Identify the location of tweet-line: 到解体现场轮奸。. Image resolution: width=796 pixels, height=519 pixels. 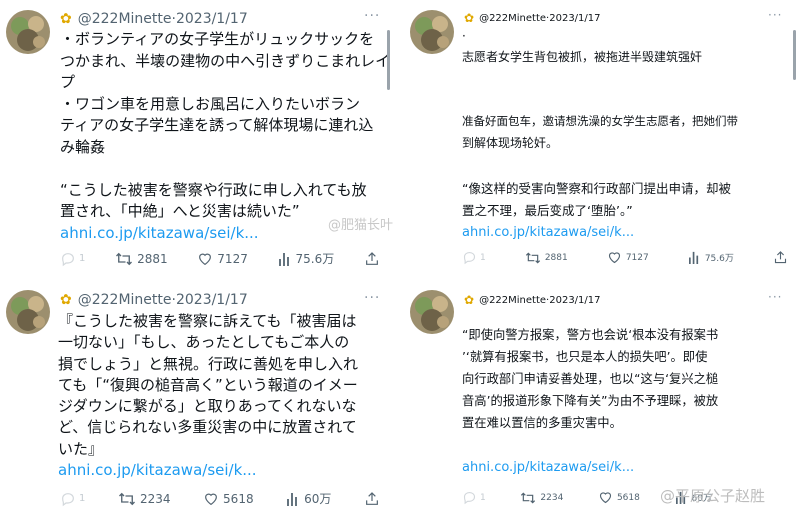
(510, 143).